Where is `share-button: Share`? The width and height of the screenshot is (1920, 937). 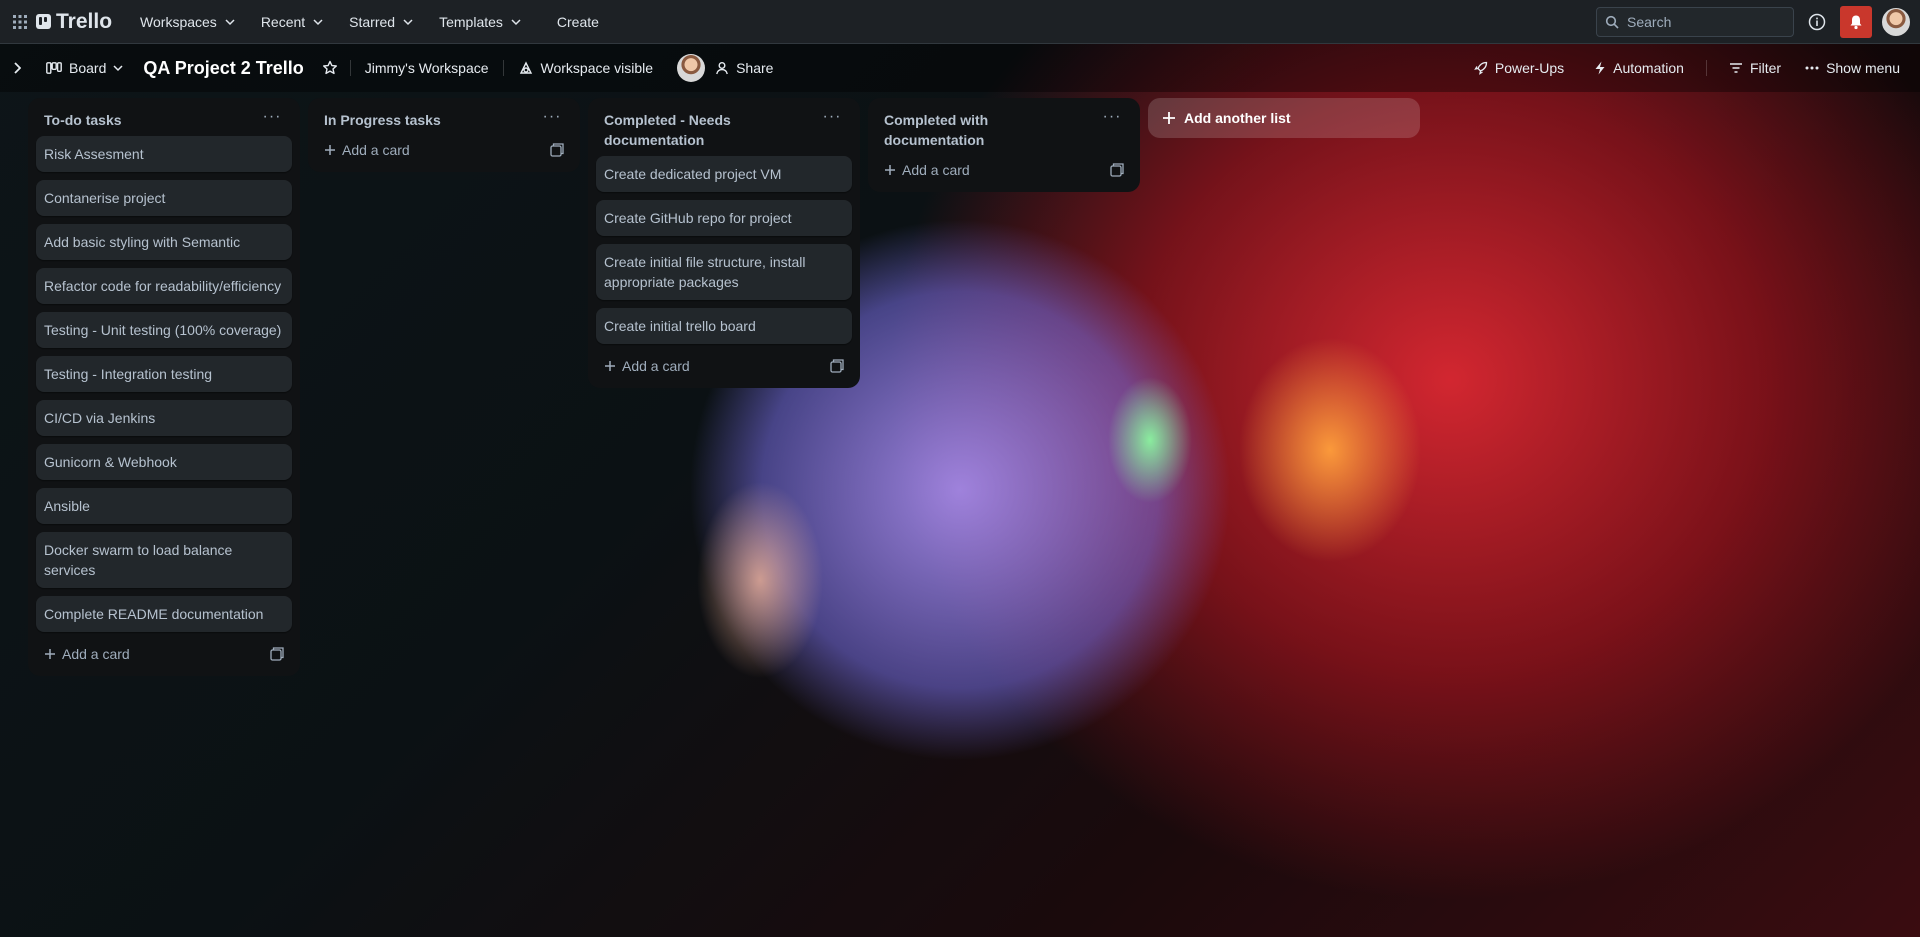
share-button: Share is located at coordinates (744, 68).